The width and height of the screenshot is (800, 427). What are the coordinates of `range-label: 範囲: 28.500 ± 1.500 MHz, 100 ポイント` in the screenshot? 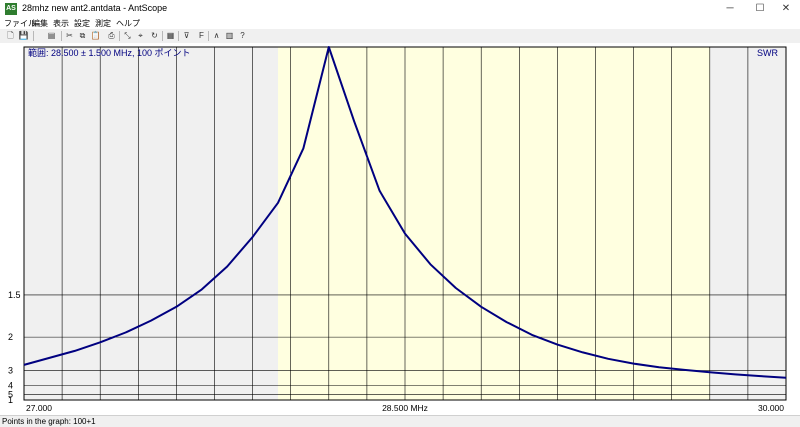 It's located at (109, 52).